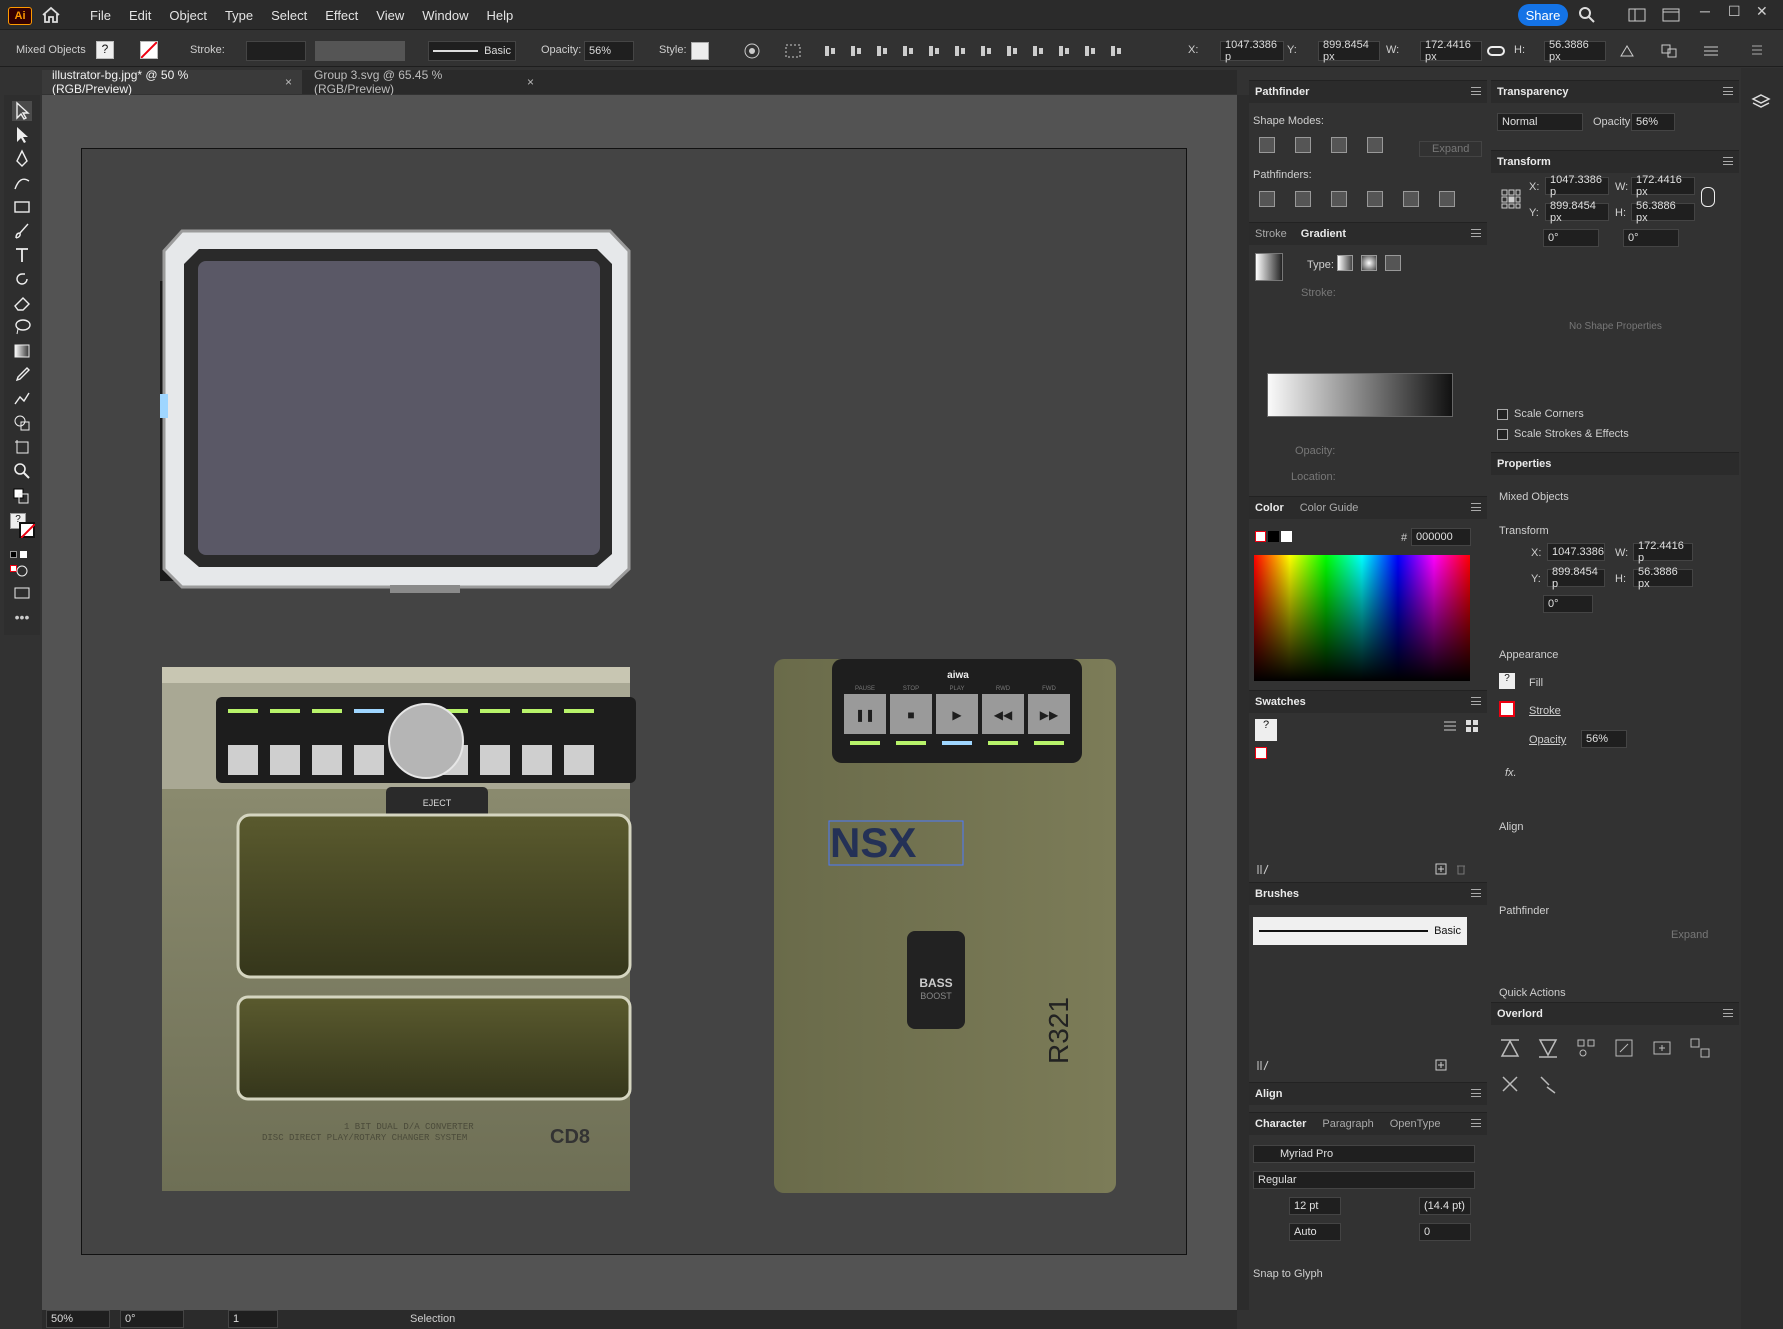  What do you see at coordinates (424, 82) in the screenshot?
I see `tab-group-3: Group 3.svg @ 65.45 % (RGB/Preview) ×` at bounding box center [424, 82].